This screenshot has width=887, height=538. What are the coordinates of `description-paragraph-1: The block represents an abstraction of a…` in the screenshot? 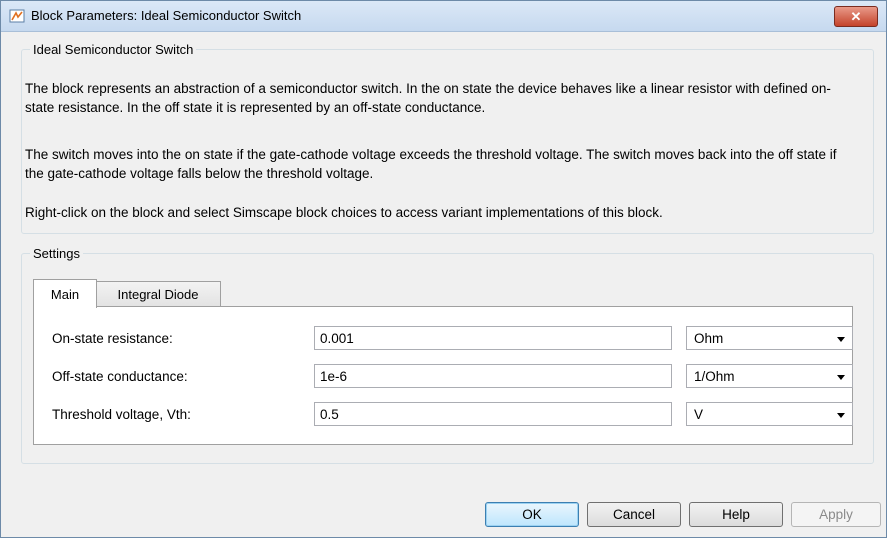 It's located at (428, 98).